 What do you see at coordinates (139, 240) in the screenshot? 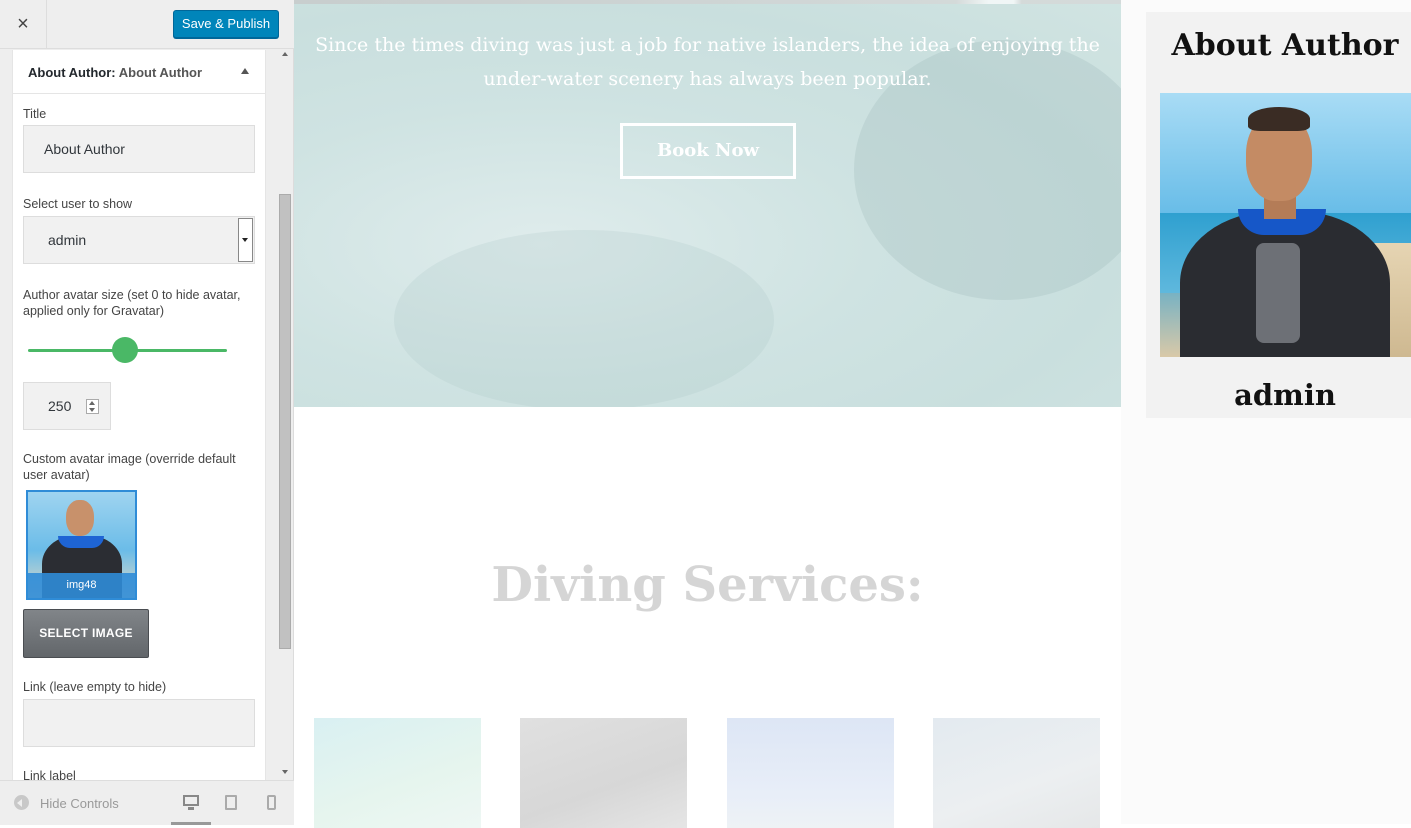
I see `user-select: admin` at bounding box center [139, 240].